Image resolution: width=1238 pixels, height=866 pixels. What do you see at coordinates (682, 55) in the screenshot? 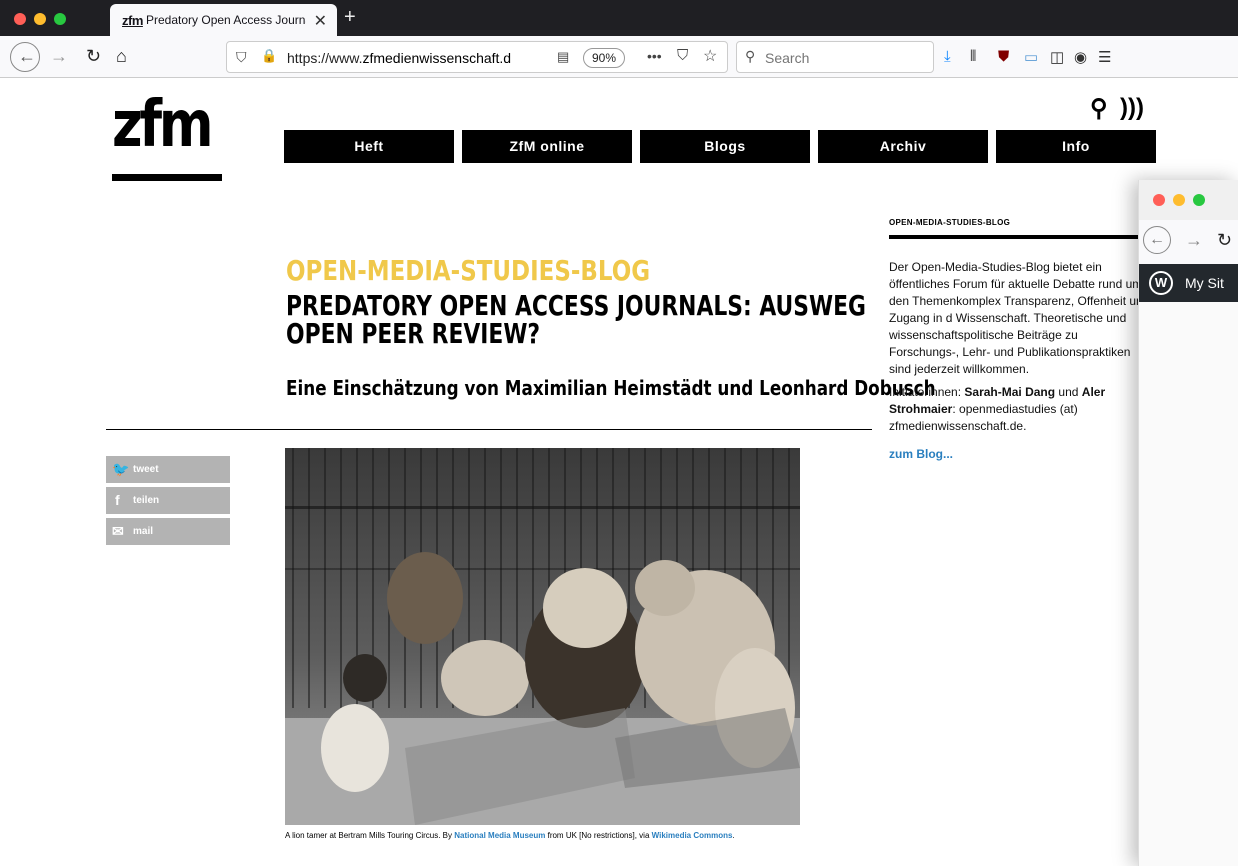
I see `pocket-icon: ⛉` at bounding box center [682, 55].